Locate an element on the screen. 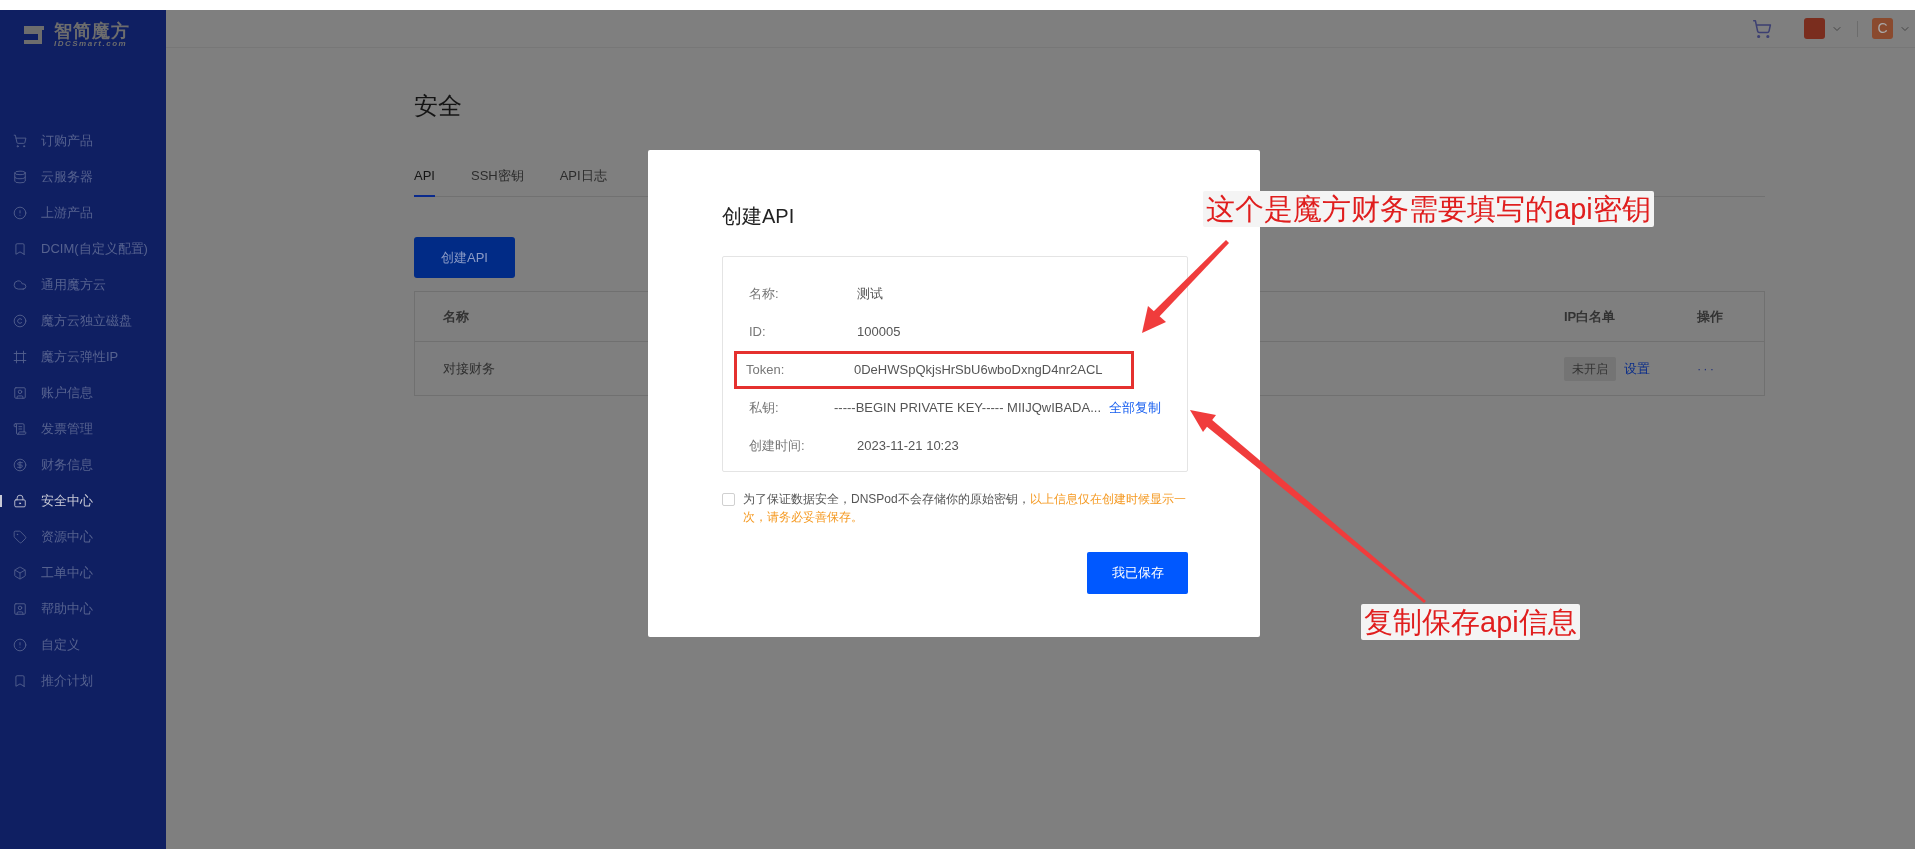 The height and width of the screenshot is (849, 1915). user-avatar: C is located at coordinates (1882, 28).